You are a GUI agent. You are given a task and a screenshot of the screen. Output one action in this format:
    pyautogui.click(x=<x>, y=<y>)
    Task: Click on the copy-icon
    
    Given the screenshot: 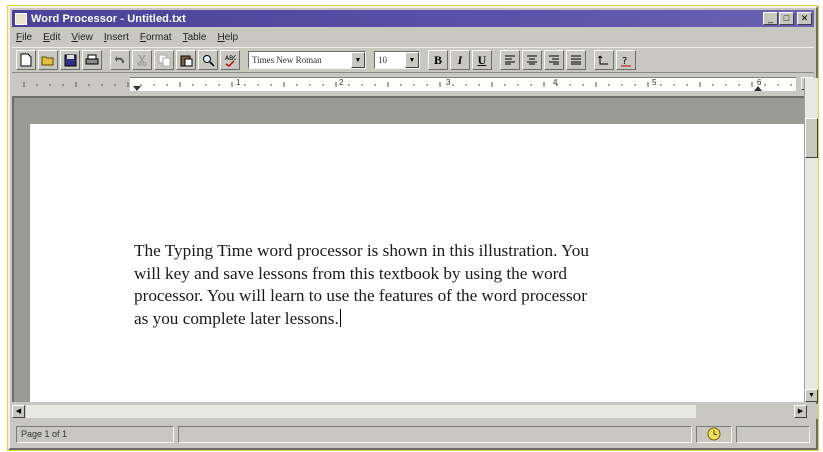 What is the action you would take?
    pyautogui.click(x=164, y=60)
    